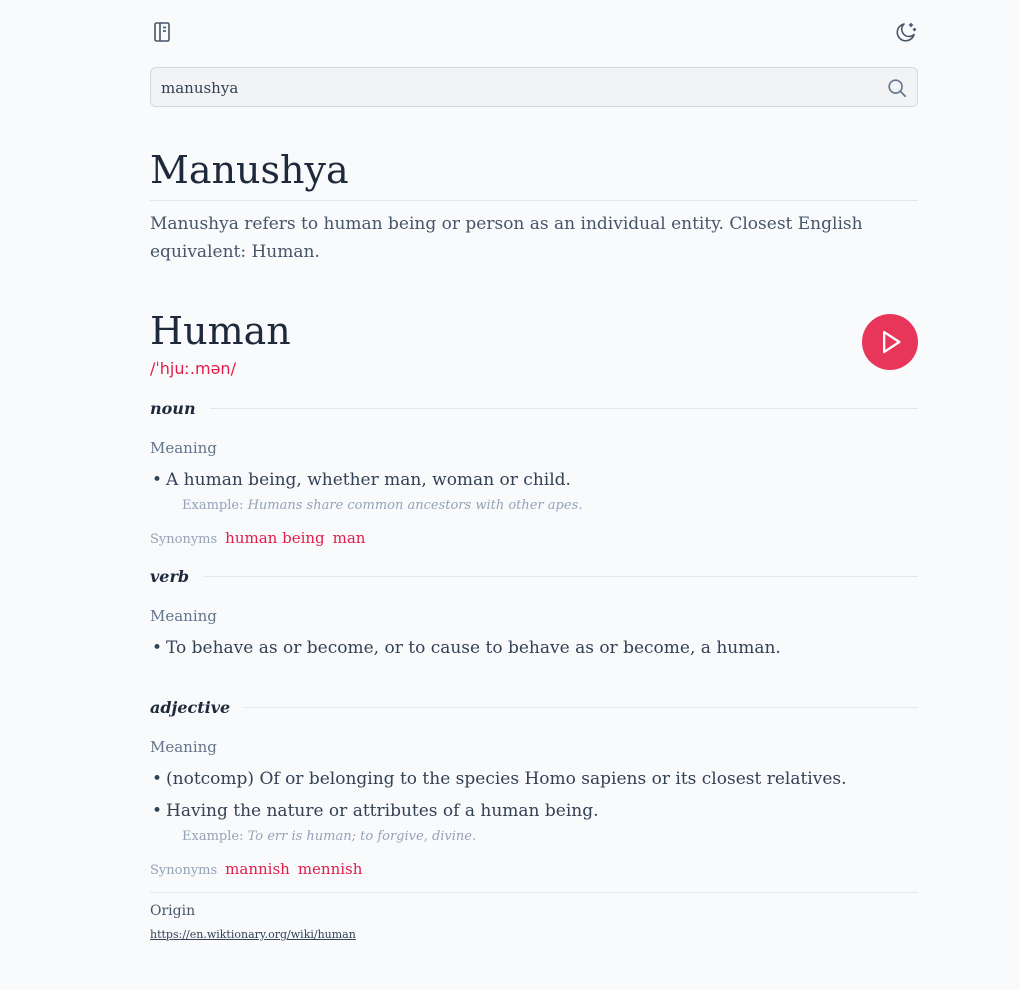 The image size is (1020, 990). I want to click on origin-label: Origin, so click(173, 911).